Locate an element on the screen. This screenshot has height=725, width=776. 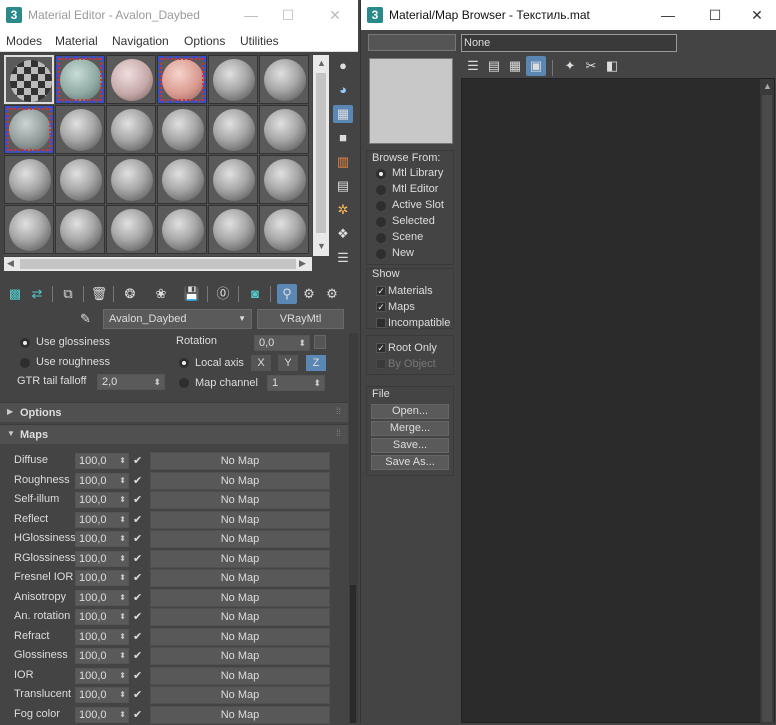
pick-material-eyedropper-icon: ✎ is located at coordinates (85, 319).